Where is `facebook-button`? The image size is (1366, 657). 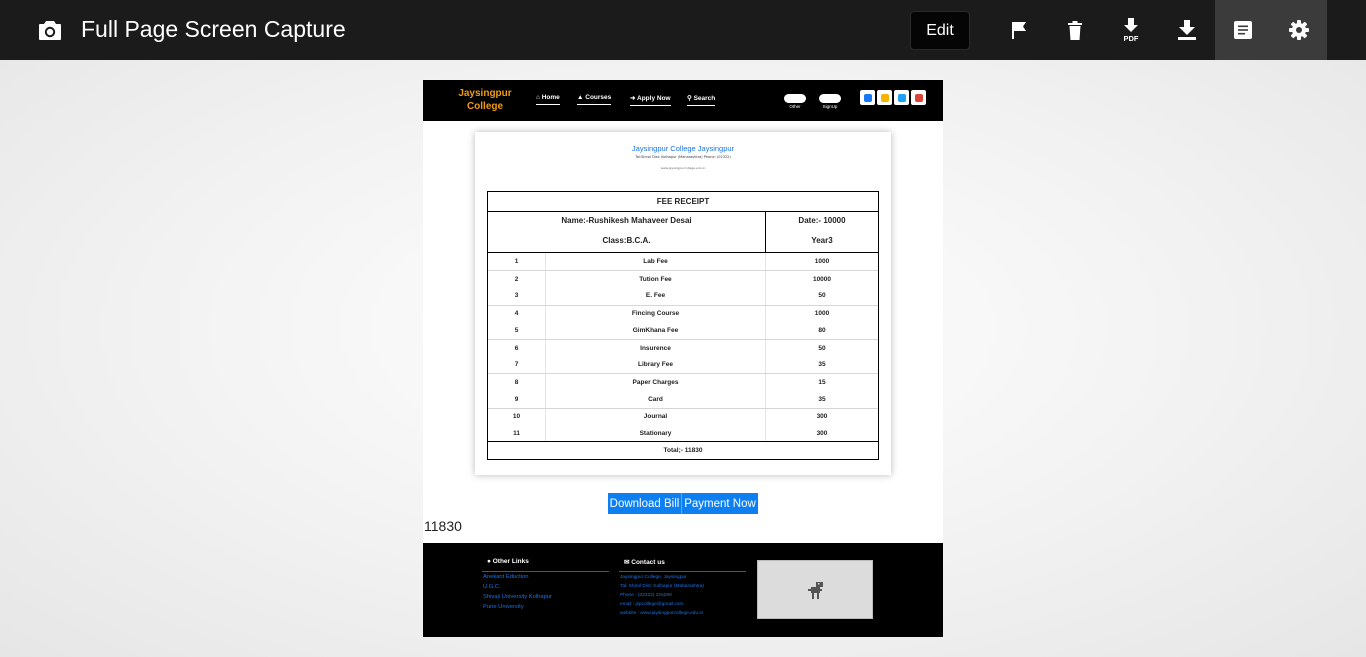
facebook-button is located at coordinates (867, 97).